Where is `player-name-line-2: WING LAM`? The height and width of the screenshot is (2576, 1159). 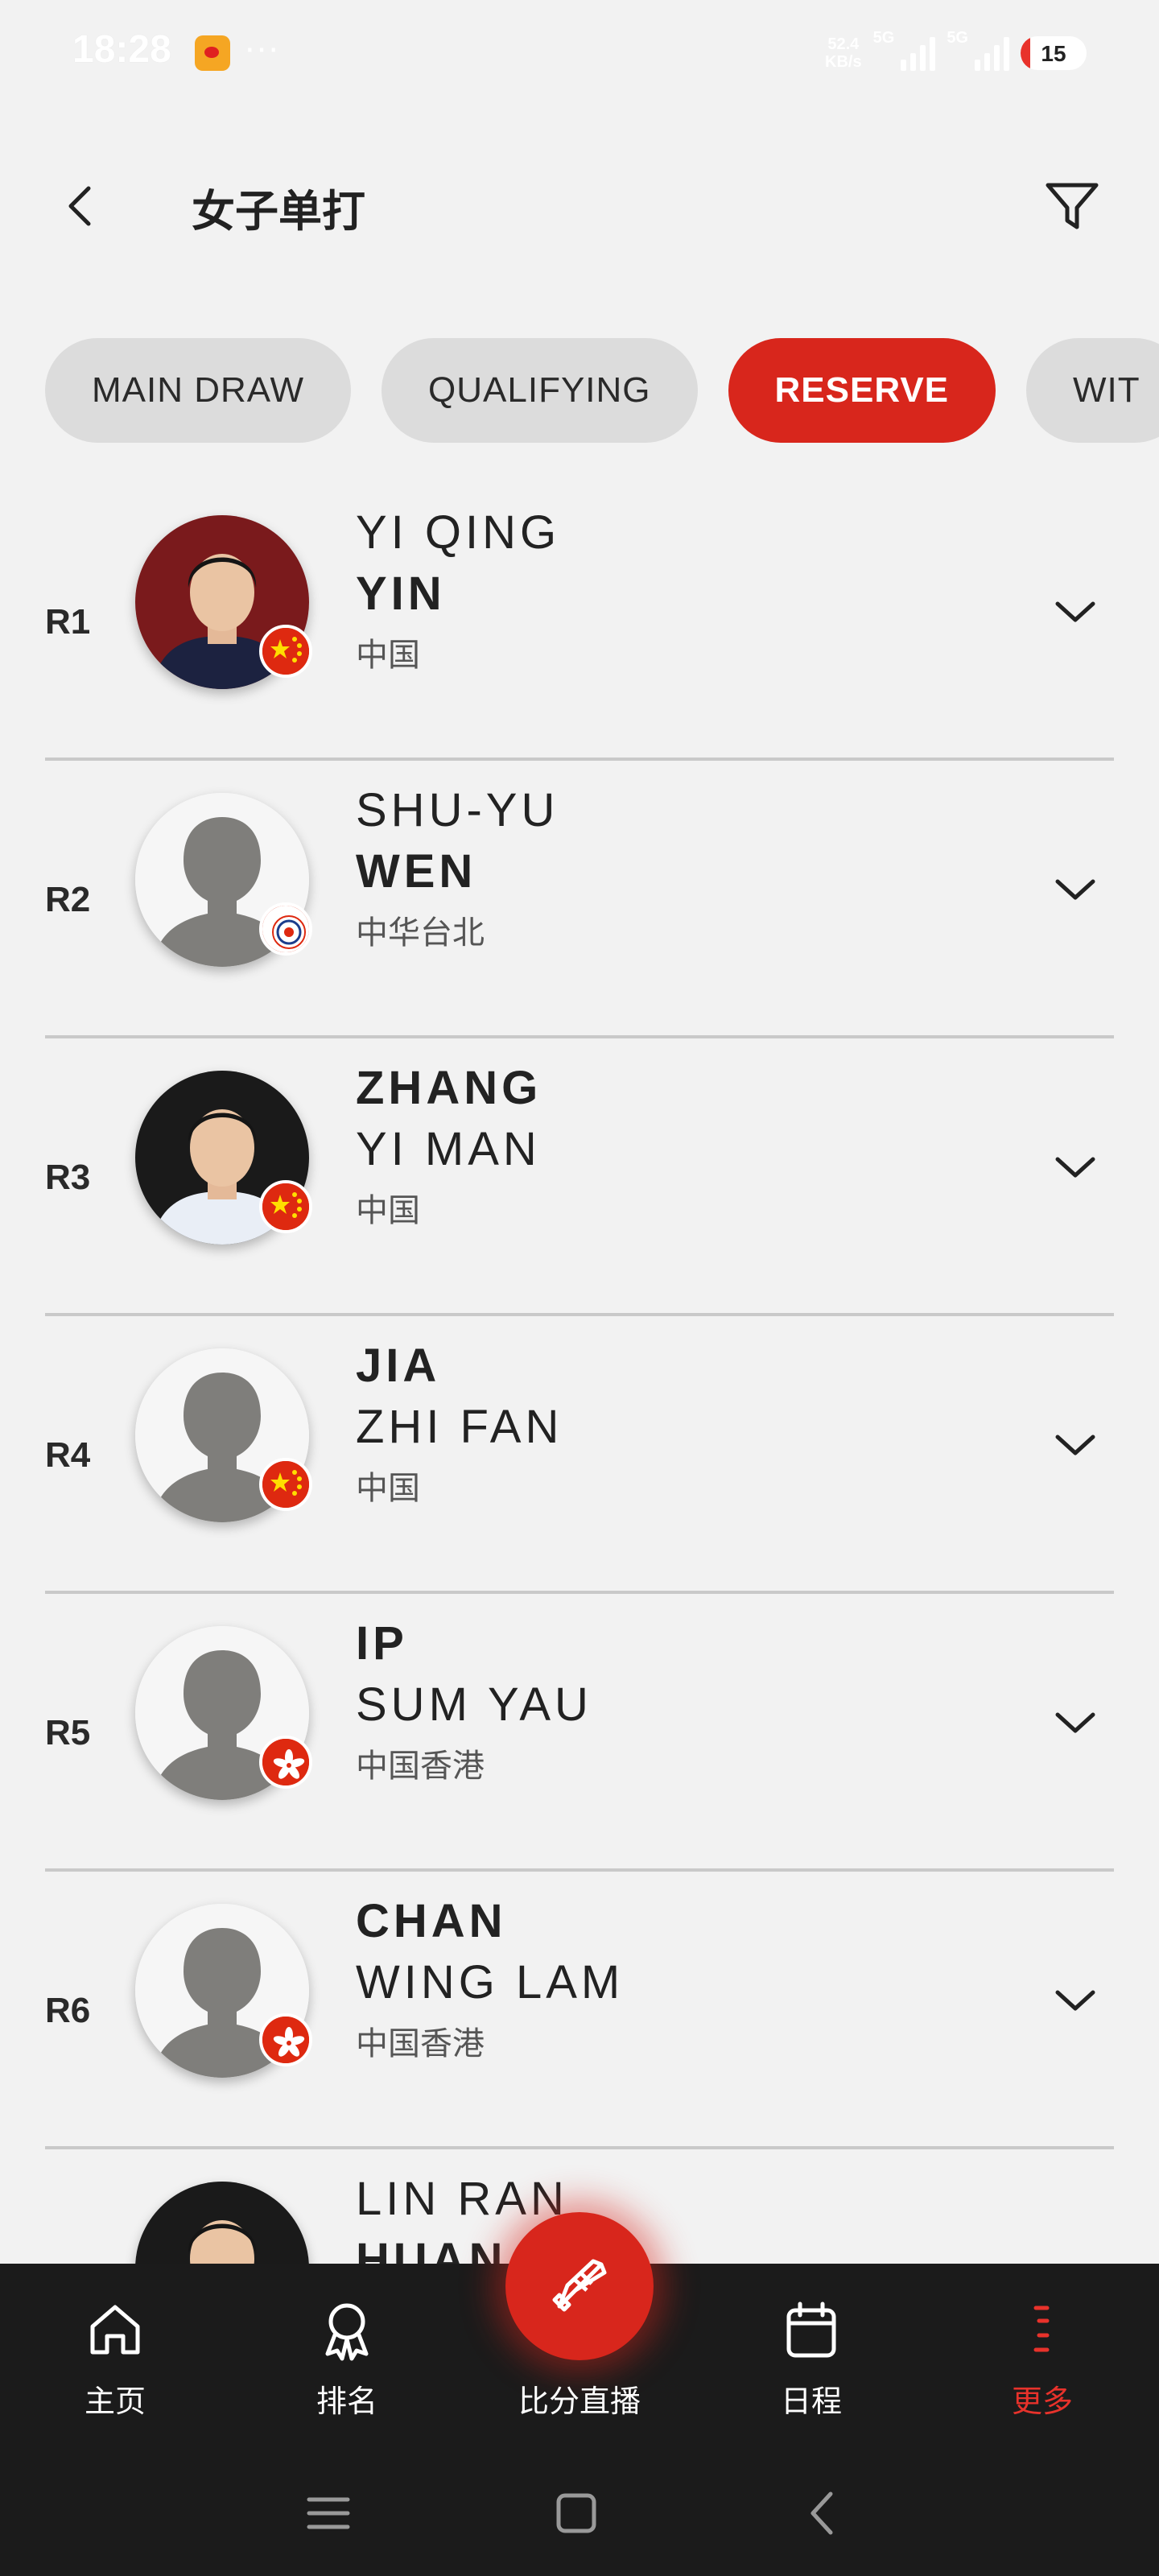
player-name-line-2: WING LAM is located at coordinates (490, 1982).